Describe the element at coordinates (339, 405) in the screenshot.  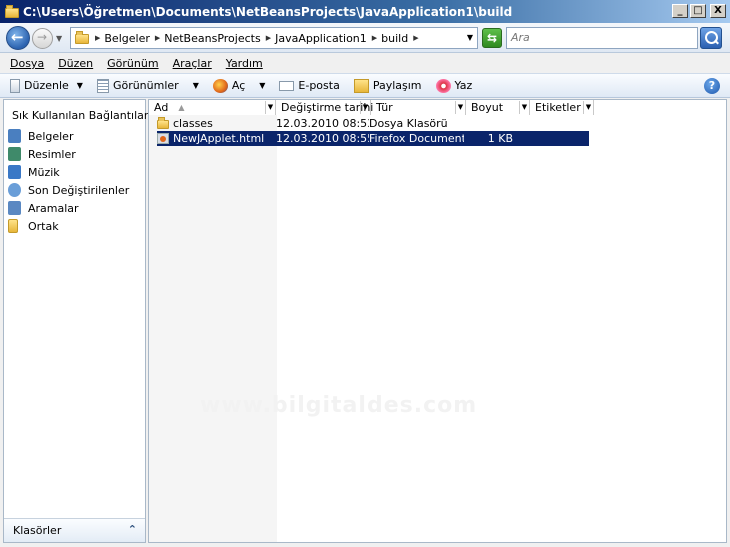
I see `watermark-text: www.bilgitaldes.com` at that location.